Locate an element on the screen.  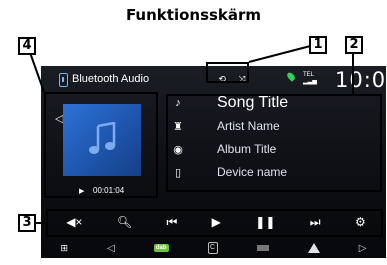
callout-3: 3 is located at coordinates (27, 223).